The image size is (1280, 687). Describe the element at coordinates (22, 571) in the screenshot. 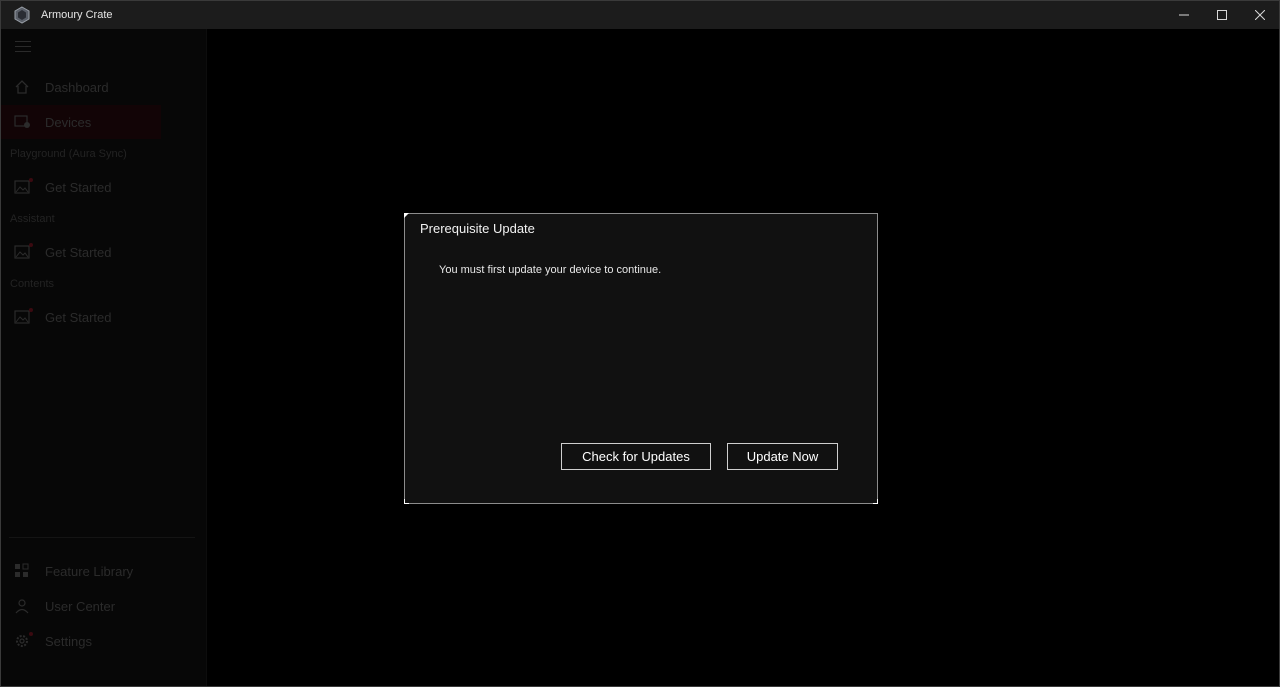

I see `grid-icon` at that location.